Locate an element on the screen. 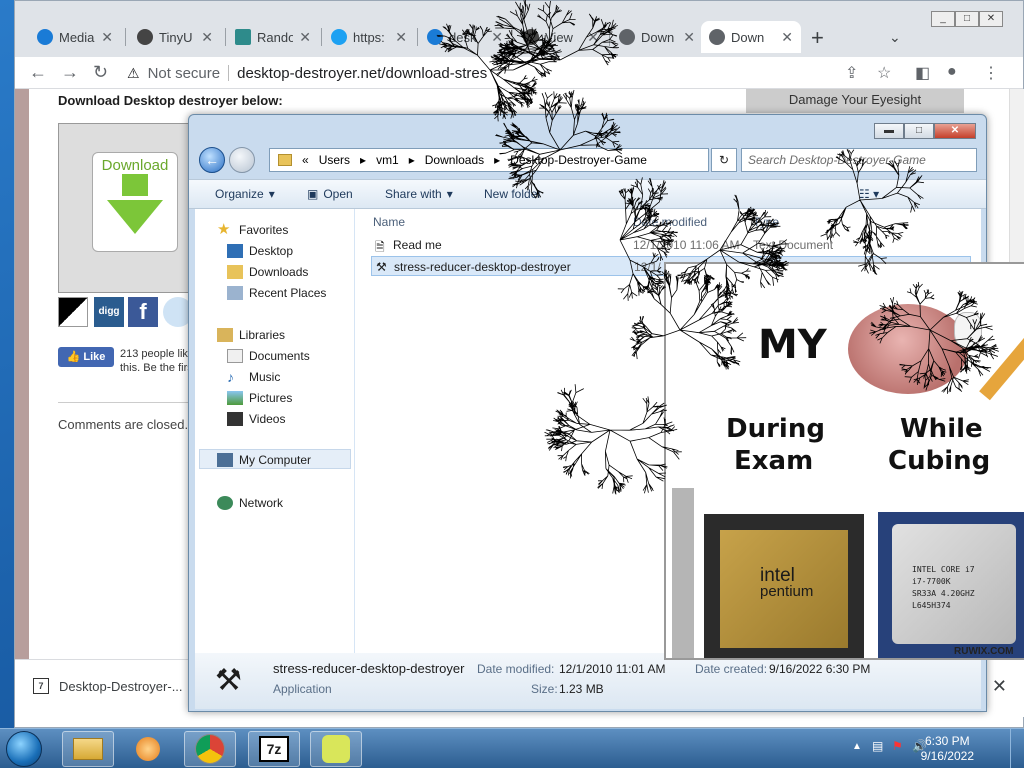 This screenshot has height=768, width=1024. tab-7: Down ✕ is located at coordinates (657, 37).